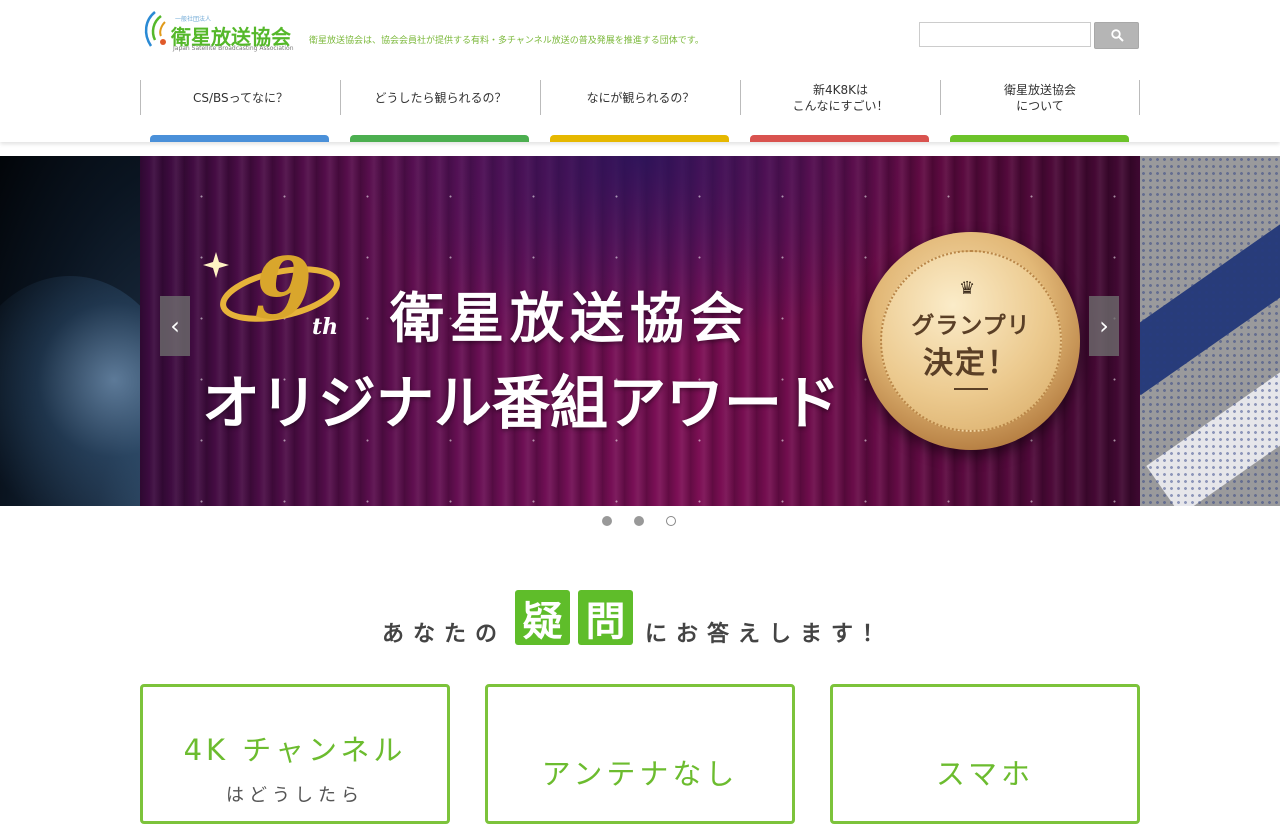  Describe the element at coordinates (840, 97) in the screenshot. I see `nav-item-4k8k: 新4K8Kは こんなにすごい！` at that location.